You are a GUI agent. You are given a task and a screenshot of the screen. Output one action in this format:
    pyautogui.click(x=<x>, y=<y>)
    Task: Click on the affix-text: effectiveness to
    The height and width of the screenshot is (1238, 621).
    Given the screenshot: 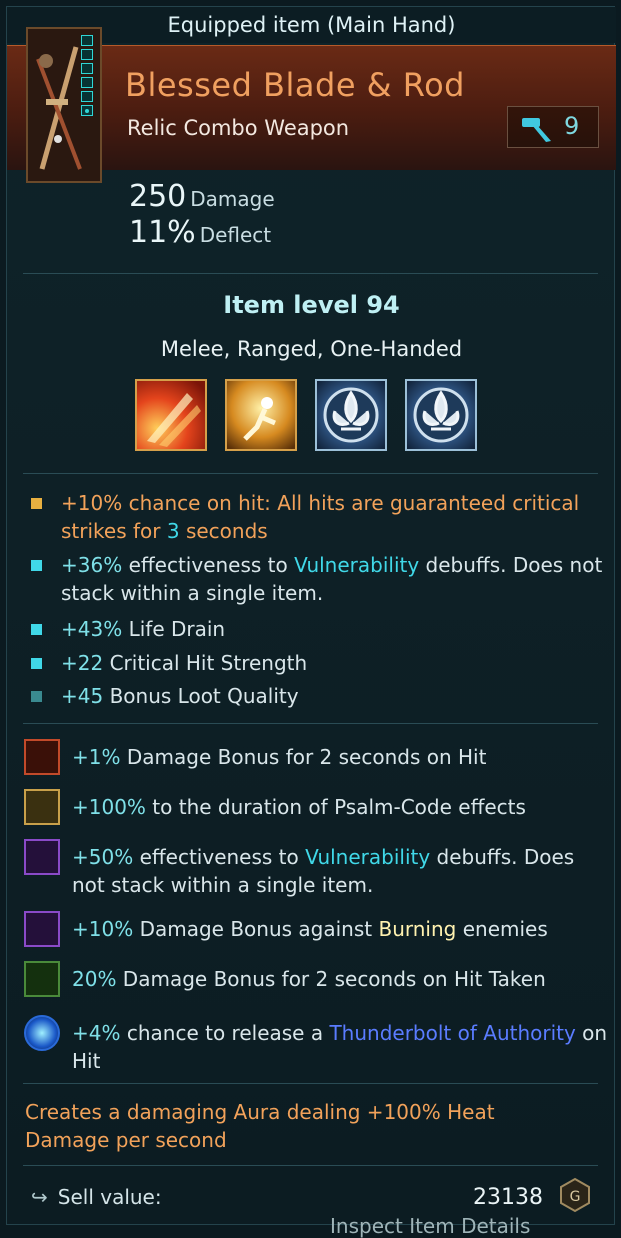 What is the action you would take?
    pyautogui.click(x=208, y=565)
    